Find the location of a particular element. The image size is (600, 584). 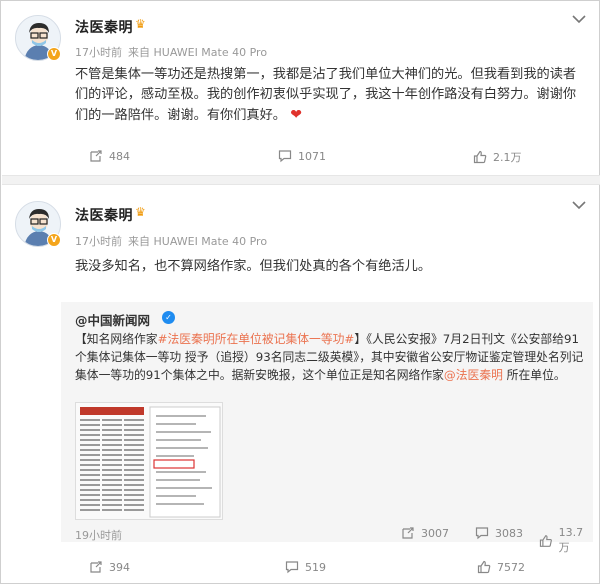

newspaper-image is located at coordinates (149, 461).